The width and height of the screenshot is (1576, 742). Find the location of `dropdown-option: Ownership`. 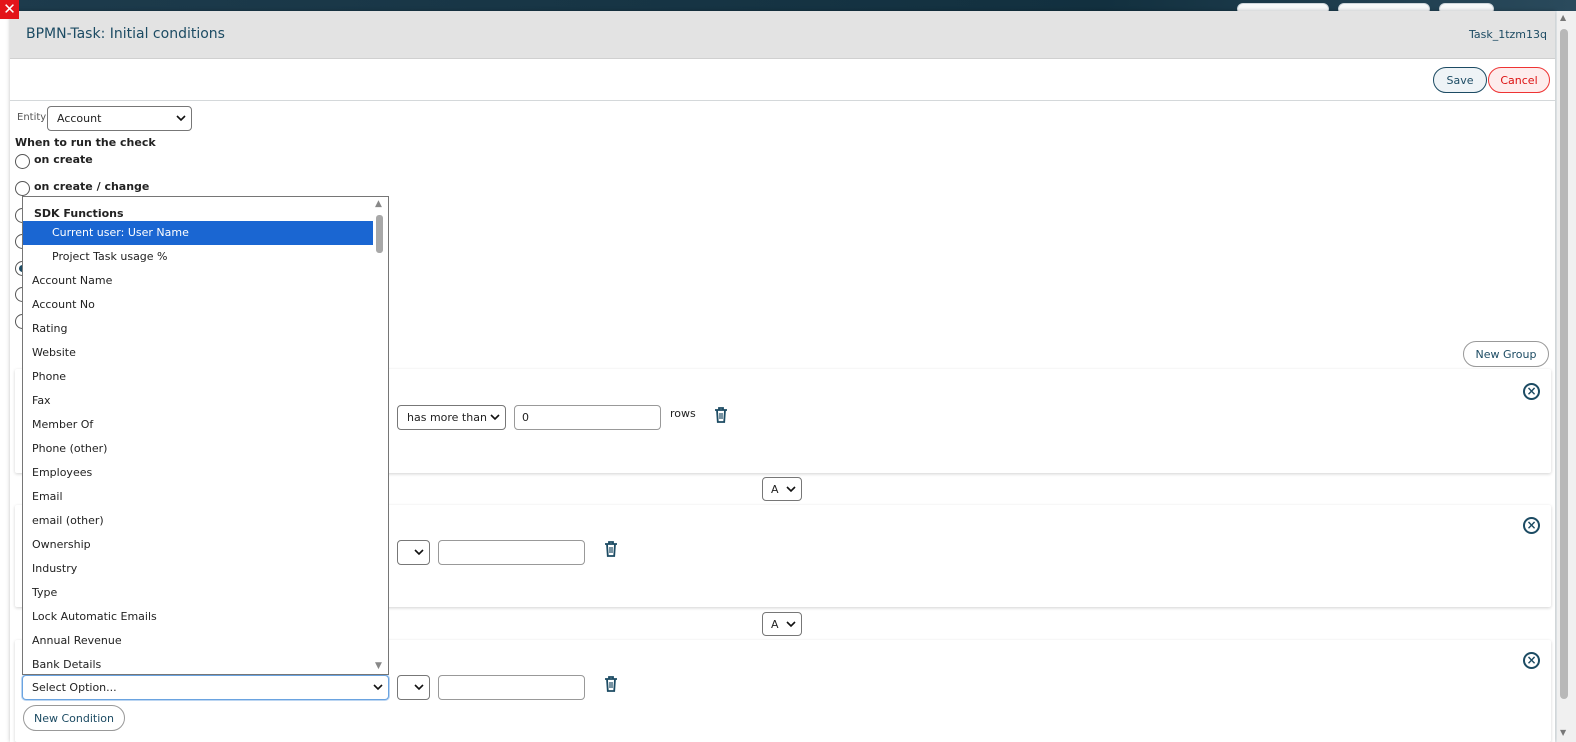

dropdown-option: Ownership is located at coordinates (198, 545).